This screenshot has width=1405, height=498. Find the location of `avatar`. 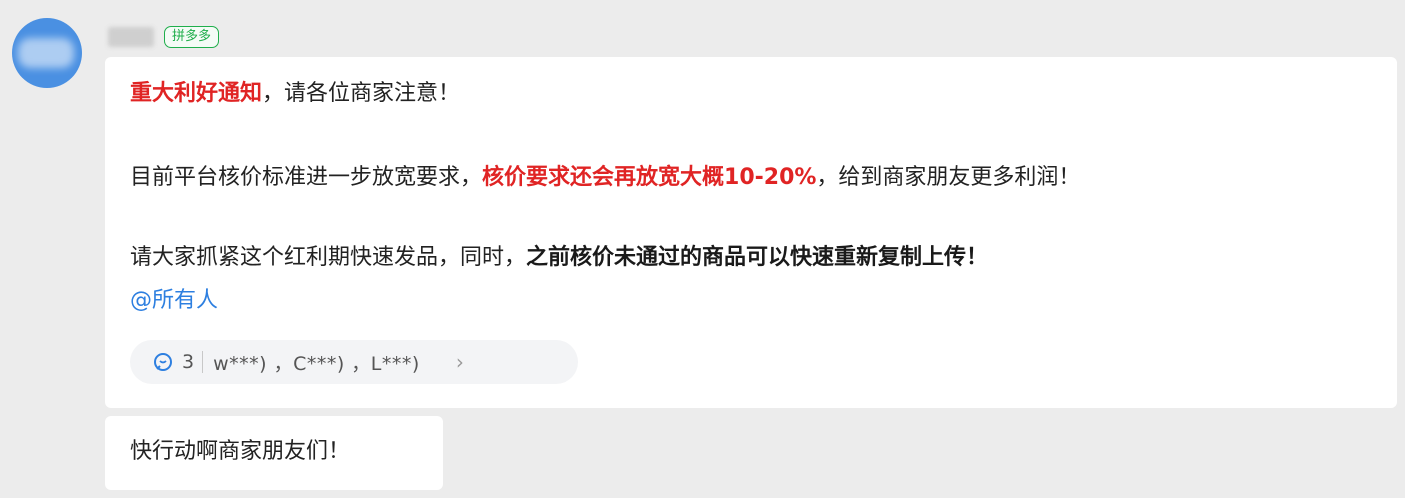

avatar is located at coordinates (47, 53).